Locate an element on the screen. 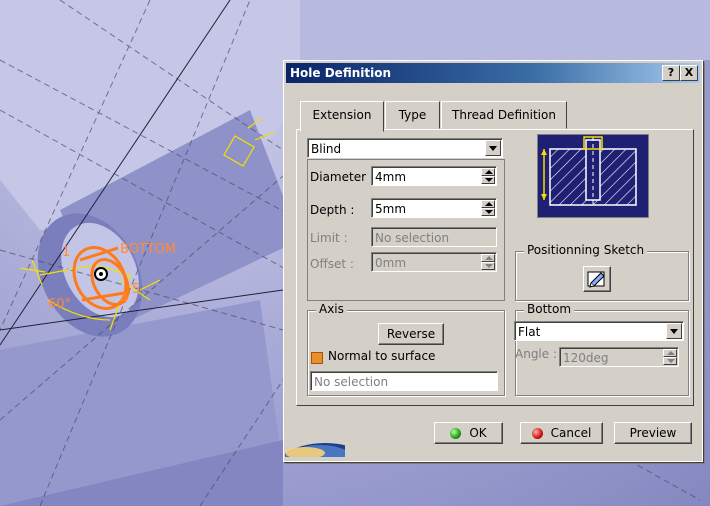  catia-logo is located at coordinates (315, 435).